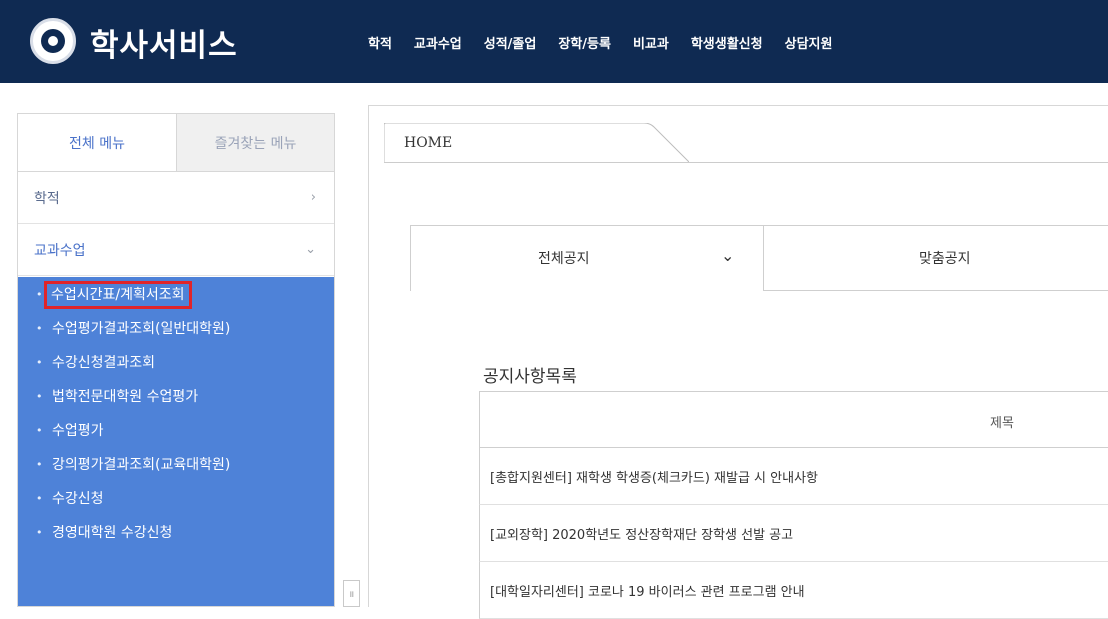 The image size is (1108, 619). Describe the element at coordinates (380, 42) in the screenshot. I see `topnav-item-academic-record: 학적` at that location.